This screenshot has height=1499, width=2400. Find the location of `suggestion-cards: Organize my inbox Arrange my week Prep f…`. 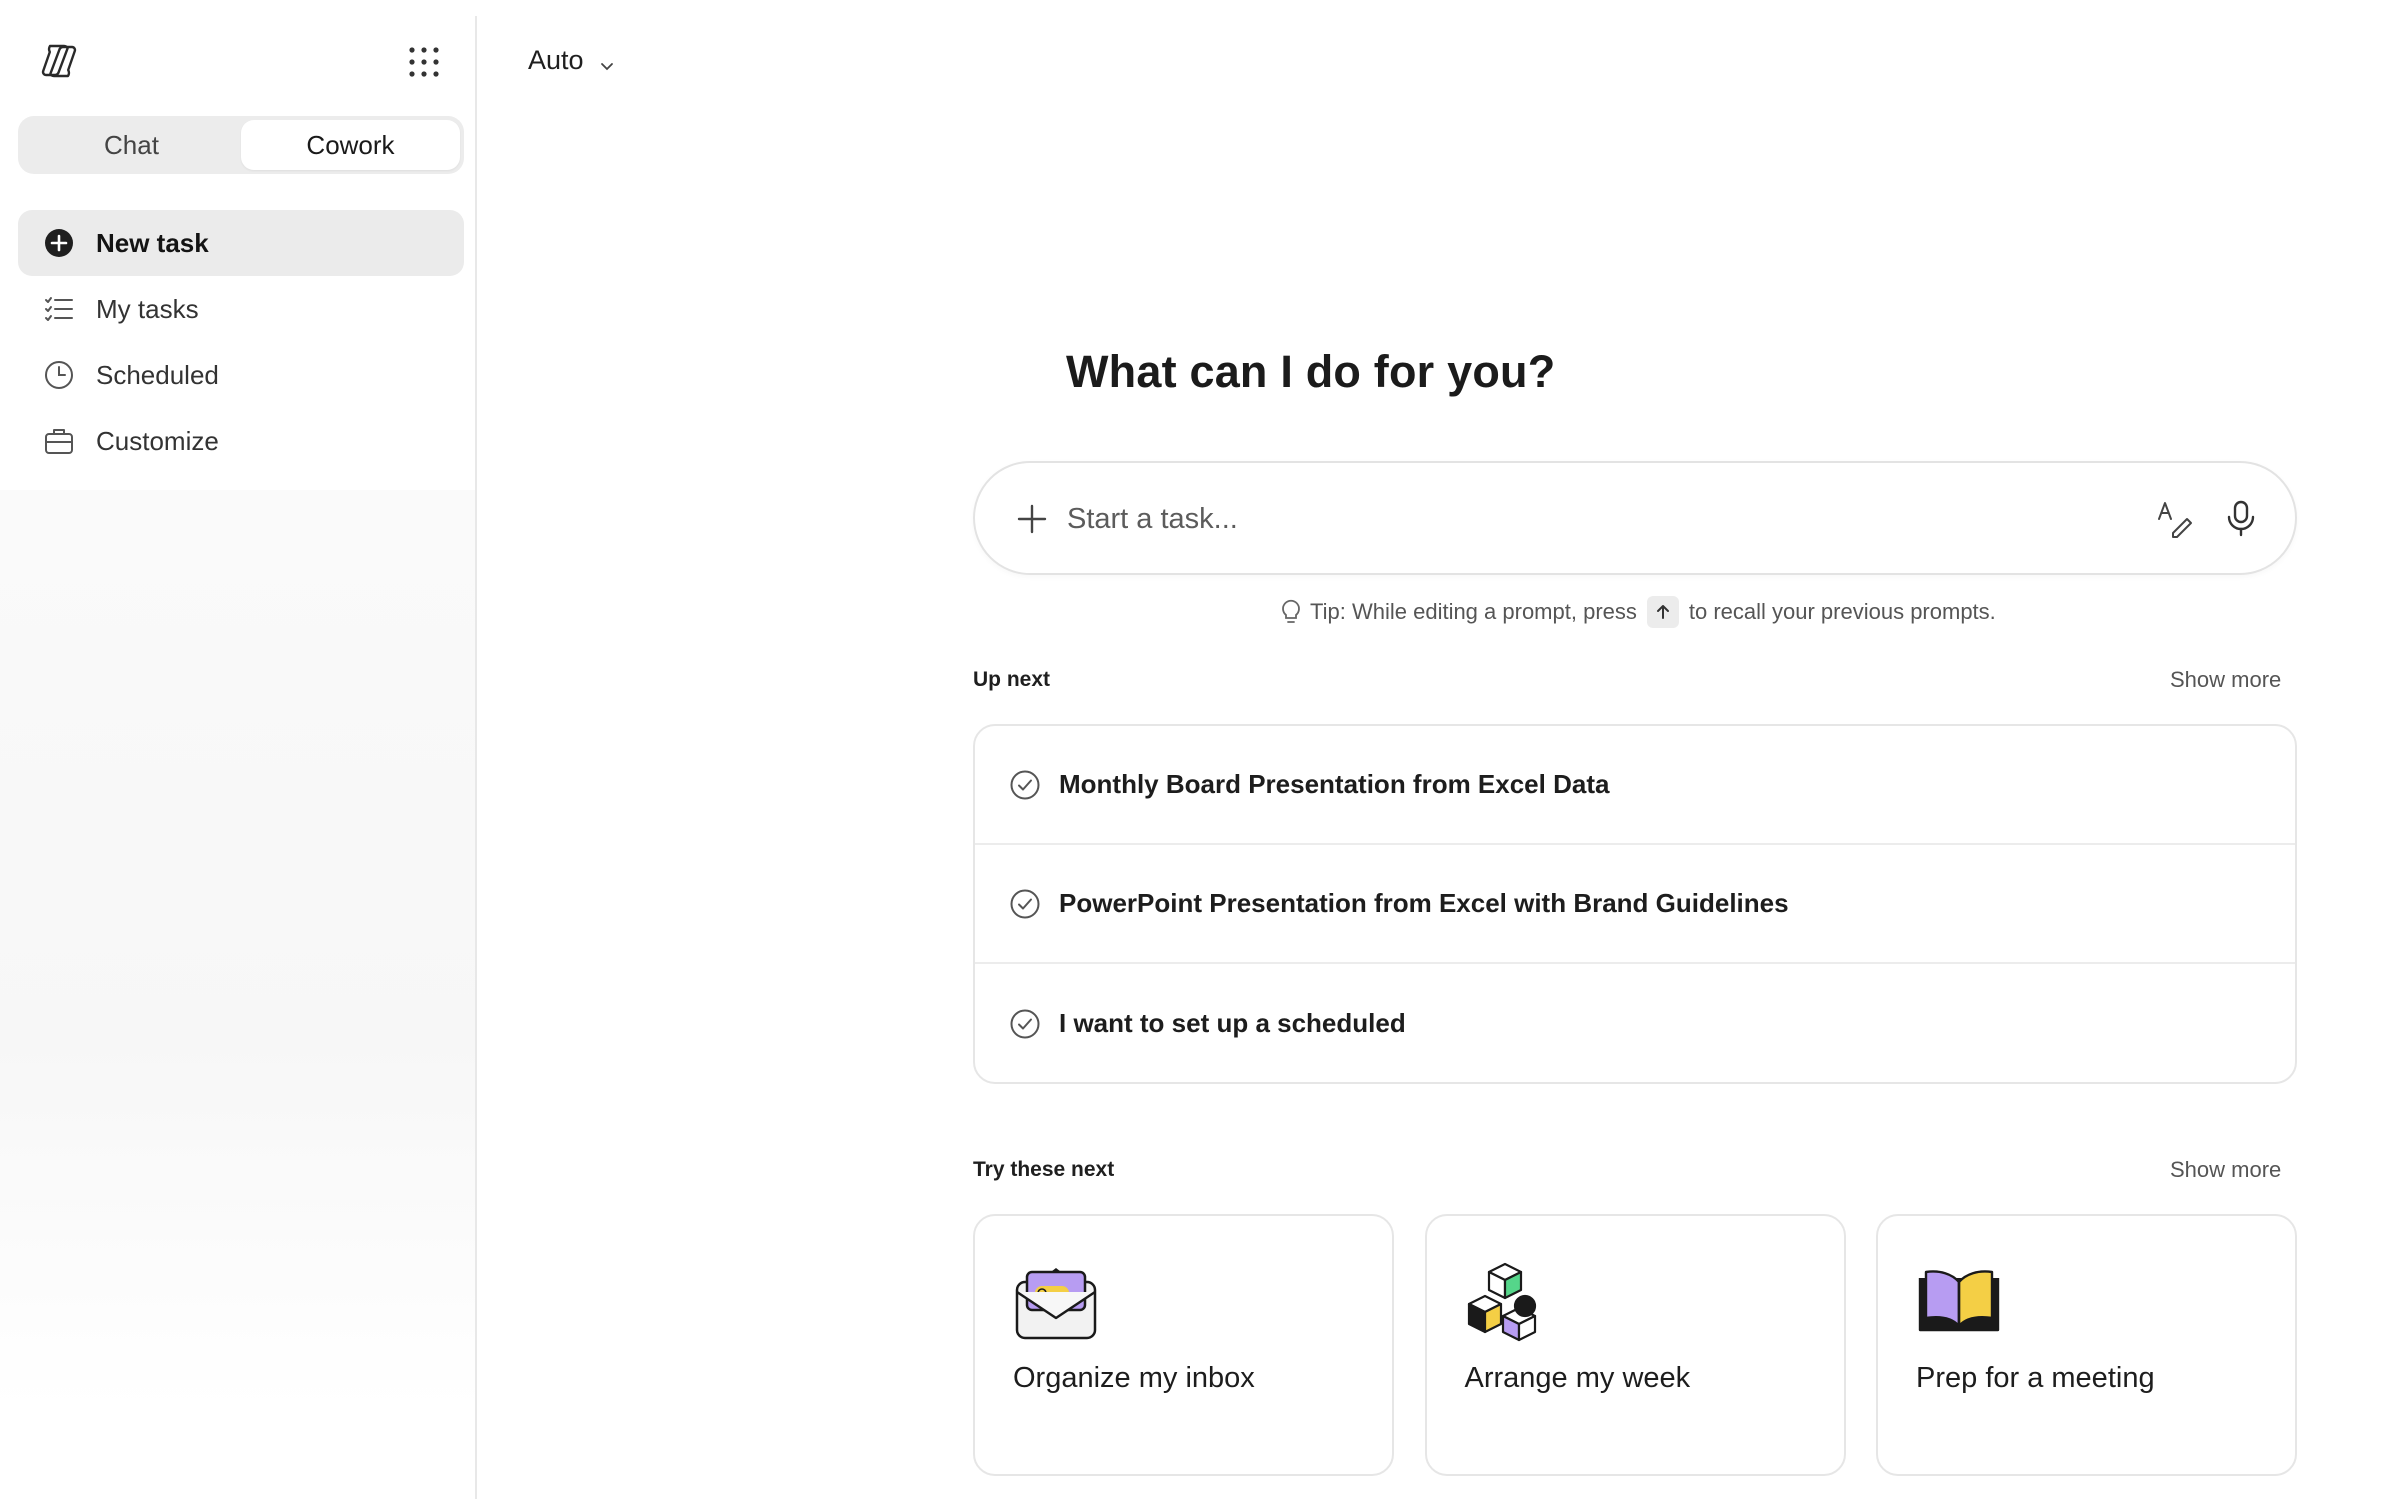

suggestion-cards: Organize my inbox Arrange my week Prep f… is located at coordinates (1635, 1345).